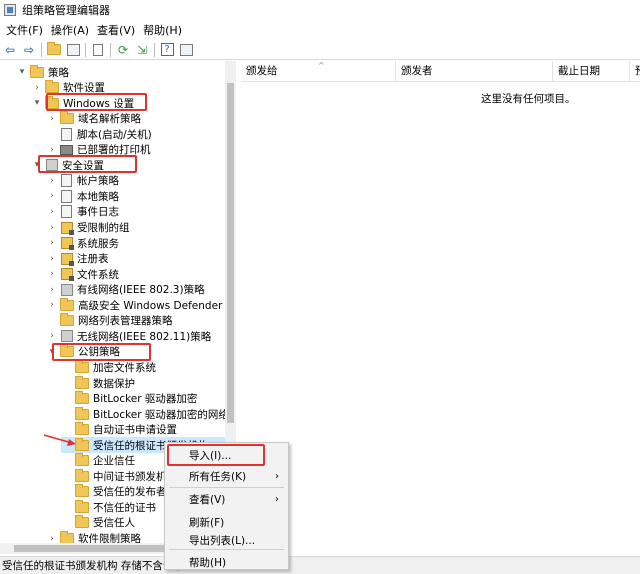 The width and height of the screenshot is (640, 574). Describe the element at coordinates (98, 274) in the screenshot. I see `tree-item-label: 文件系统` at that location.